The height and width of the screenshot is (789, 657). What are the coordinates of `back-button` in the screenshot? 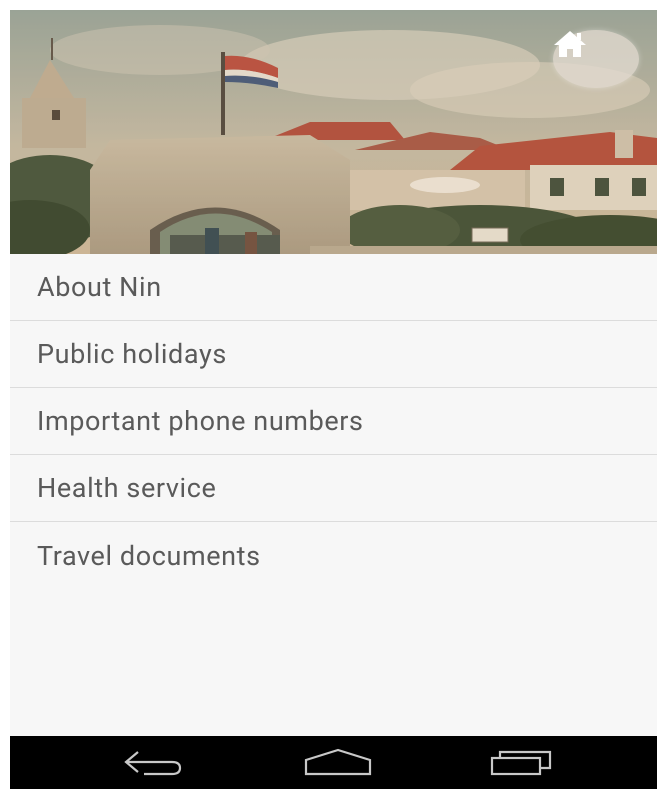 It's located at (154, 764).